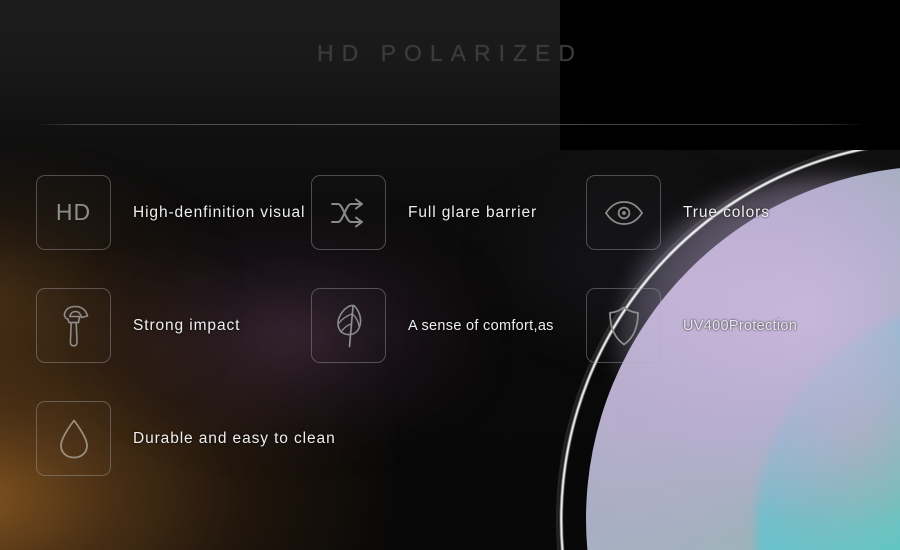  What do you see at coordinates (481, 325) in the screenshot?
I see `feature-label-comfort: A sense of comfort,as` at bounding box center [481, 325].